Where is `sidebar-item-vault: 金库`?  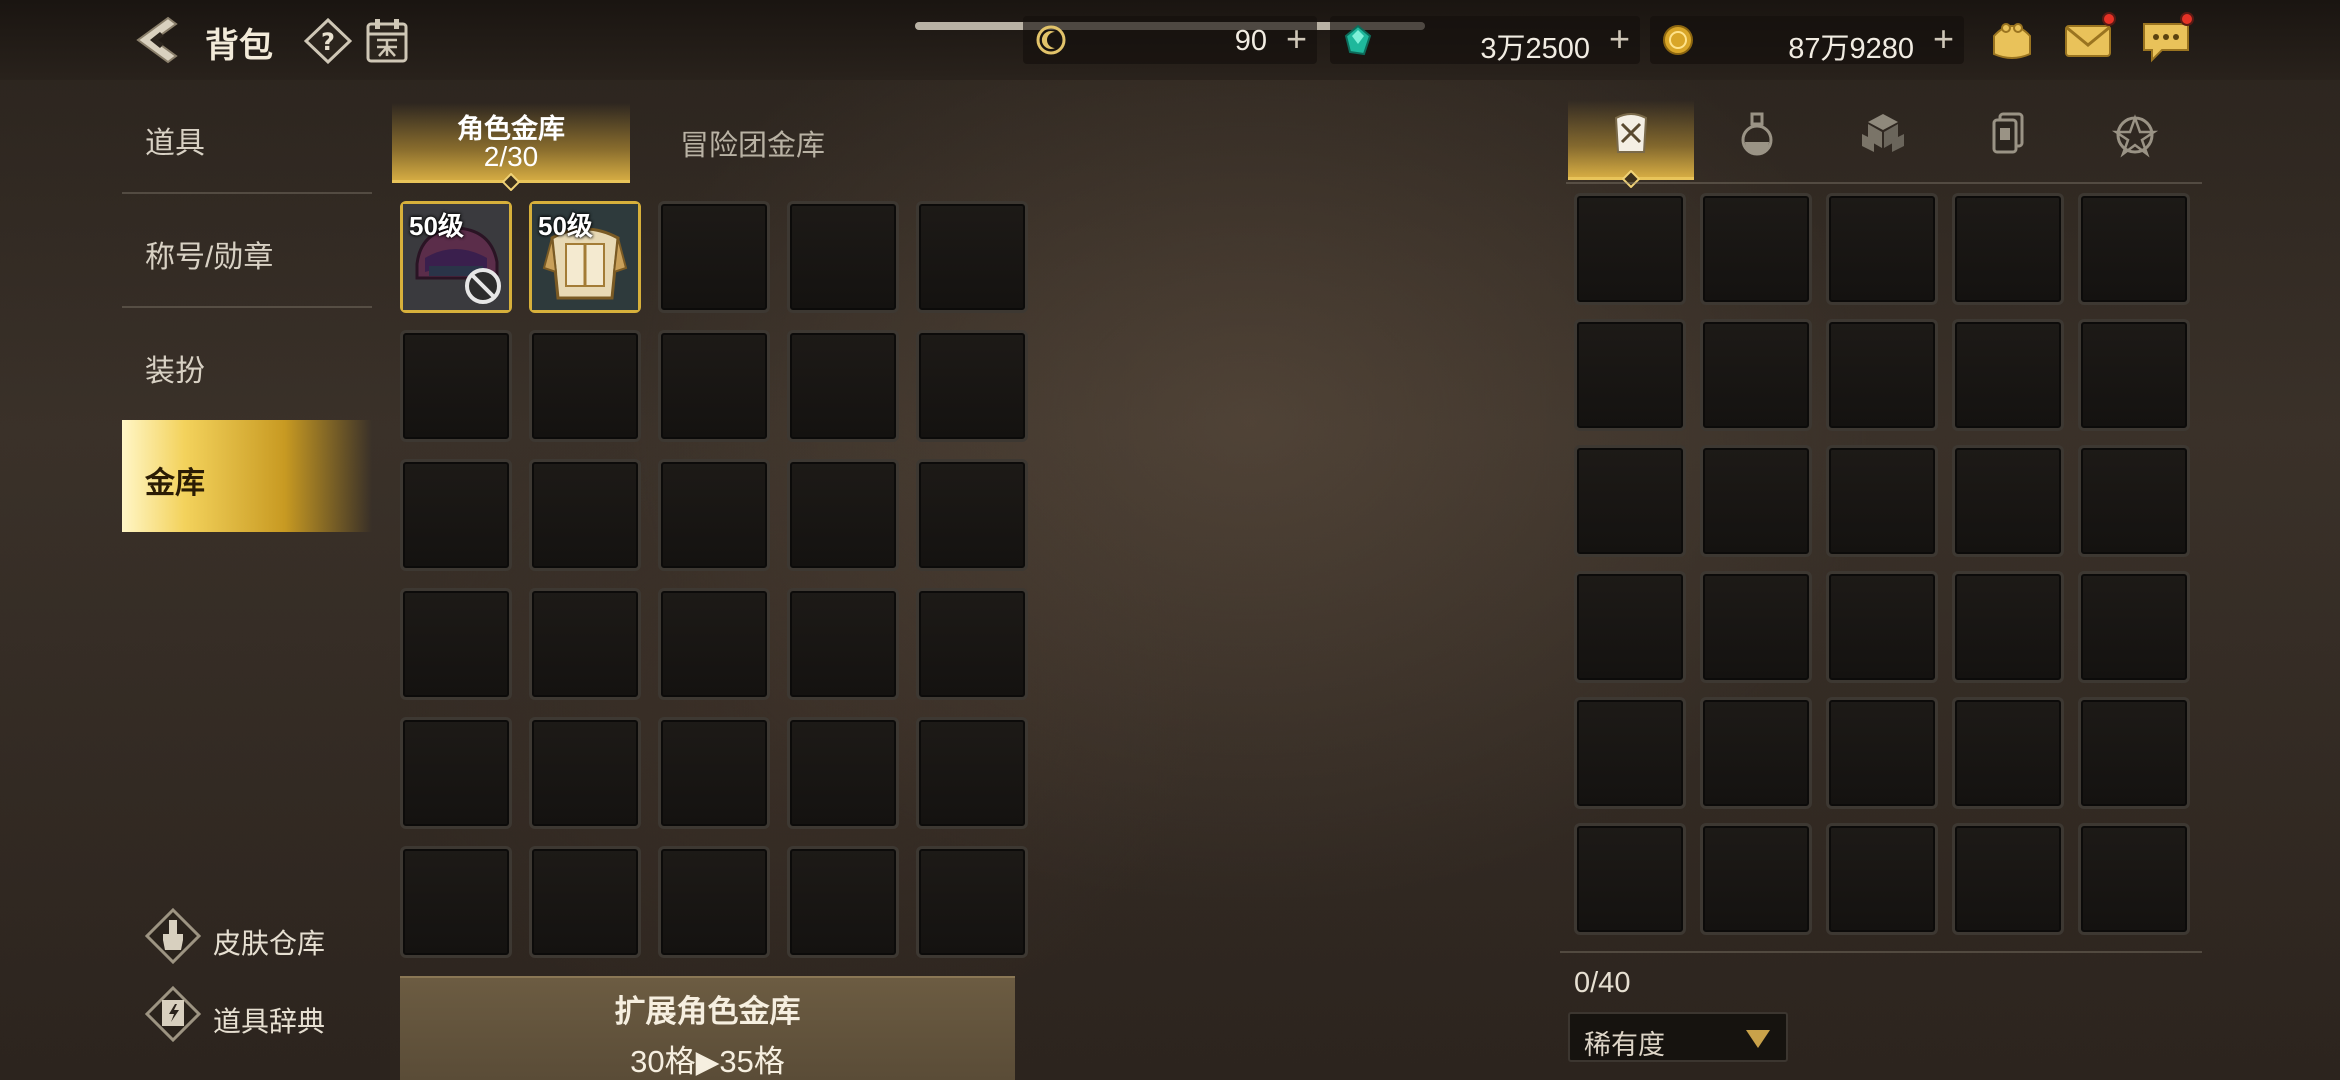
sidebar-item-vault: 金库 is located at coordinates (247, 476).